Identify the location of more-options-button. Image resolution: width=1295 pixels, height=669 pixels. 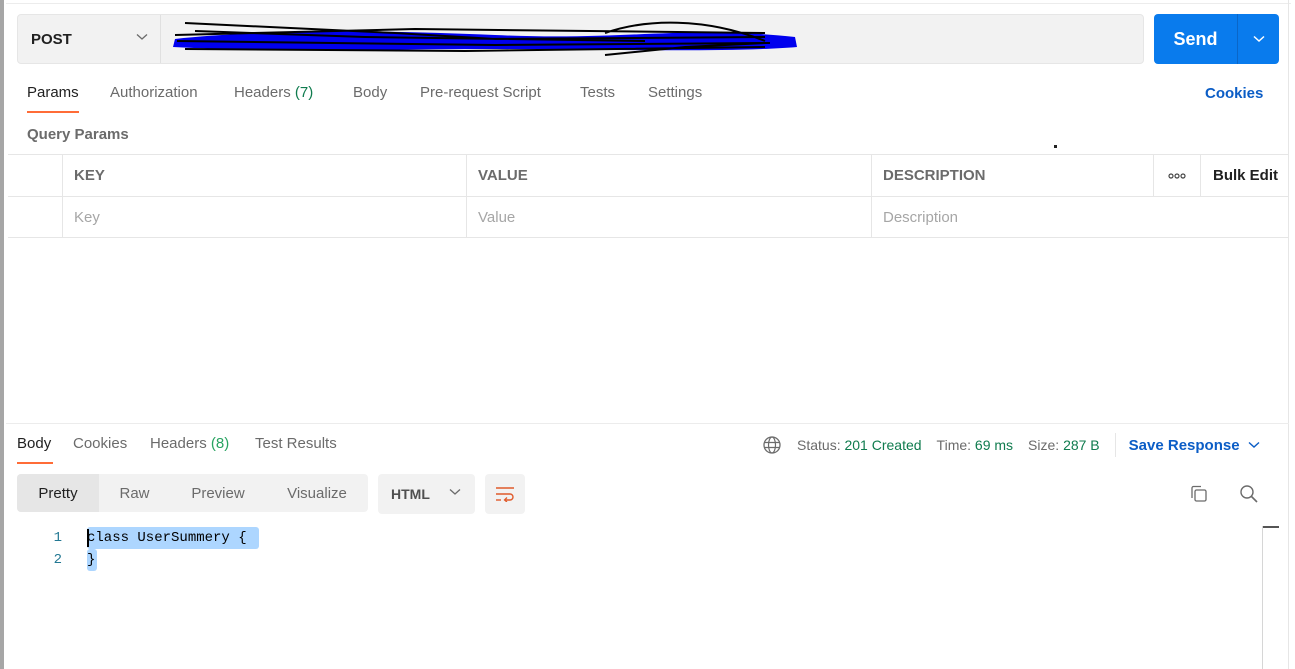
(1176, 175).